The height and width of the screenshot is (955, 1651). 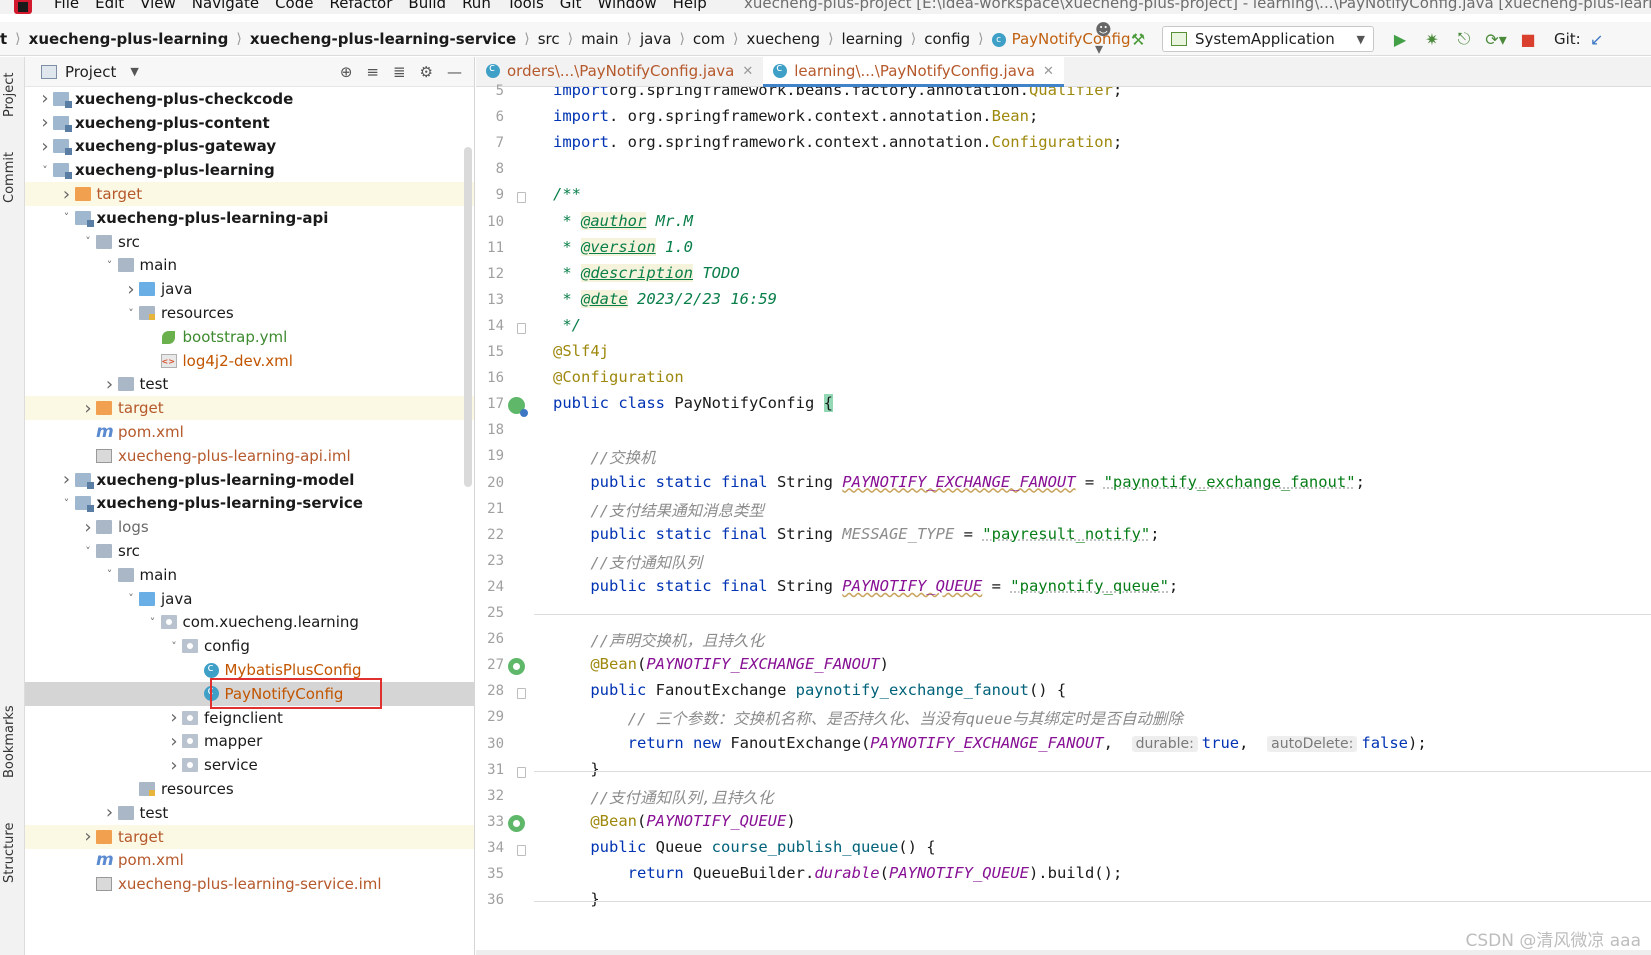 I want to click on git-update-icon: ↙, so click(x=1597, y=39).